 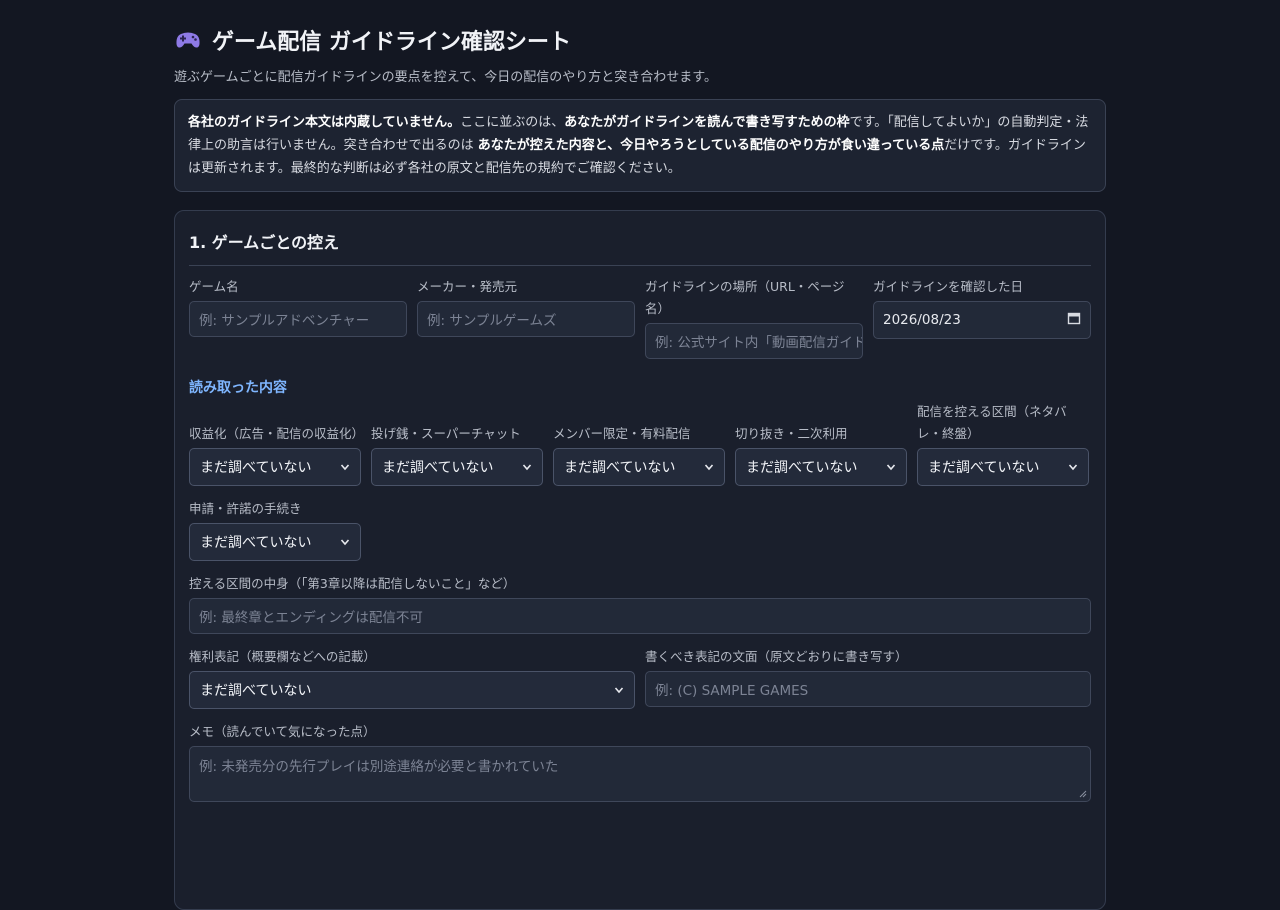 I want to click on guideline-location-input: 例: 公式サイト内「動画配信ガイド」, so click(x=754, y=341).